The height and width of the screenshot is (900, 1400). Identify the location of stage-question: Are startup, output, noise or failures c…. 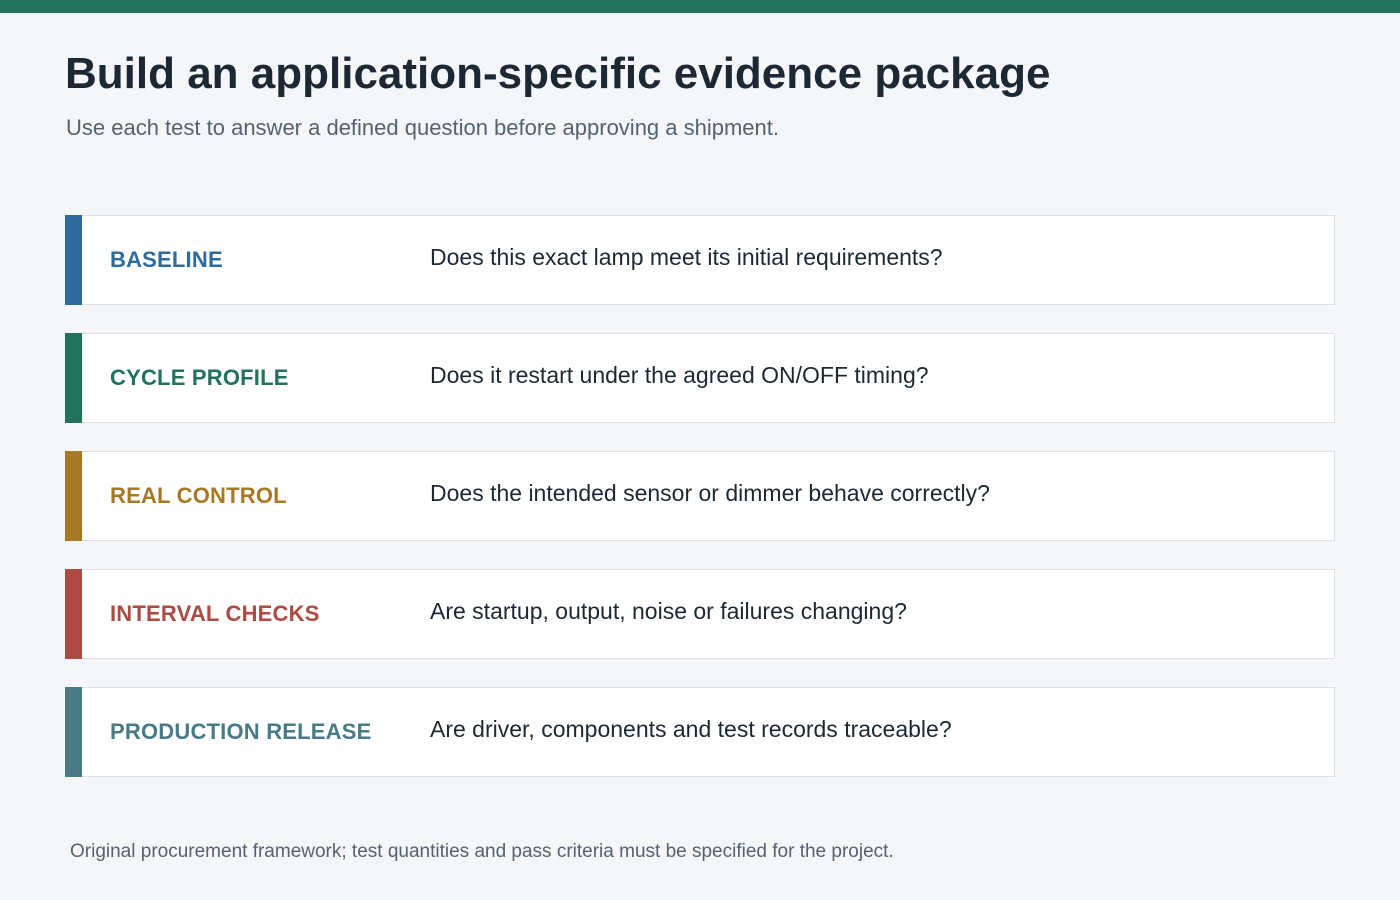
(668, 611).